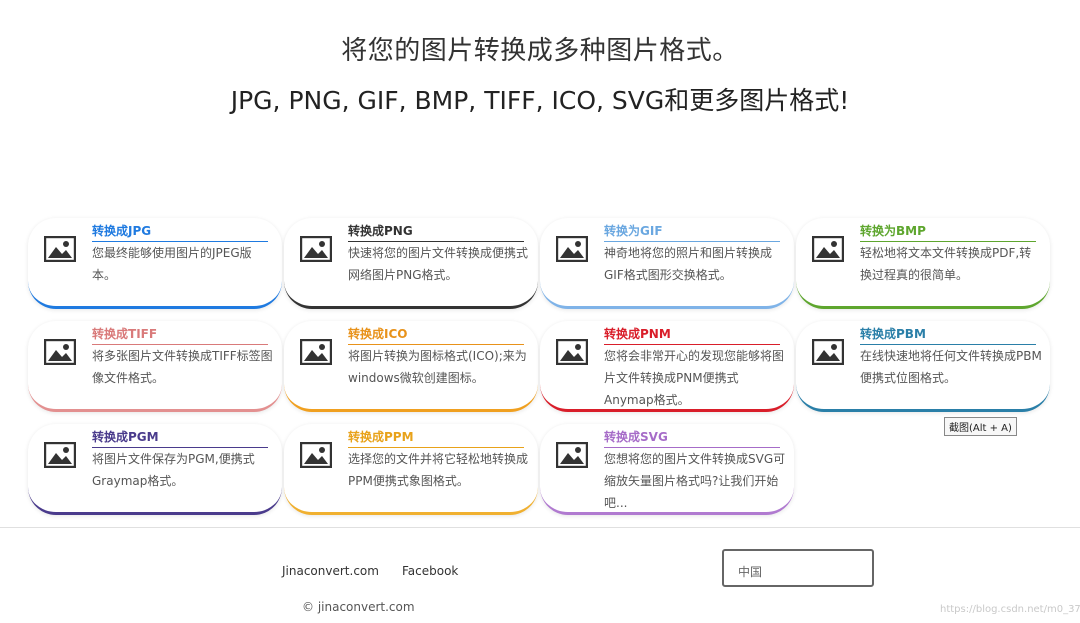 Image resolution: width=1080 pixels, height=623 pixels. I want to click on card-title: 转换成PGM, so click(180, 438).